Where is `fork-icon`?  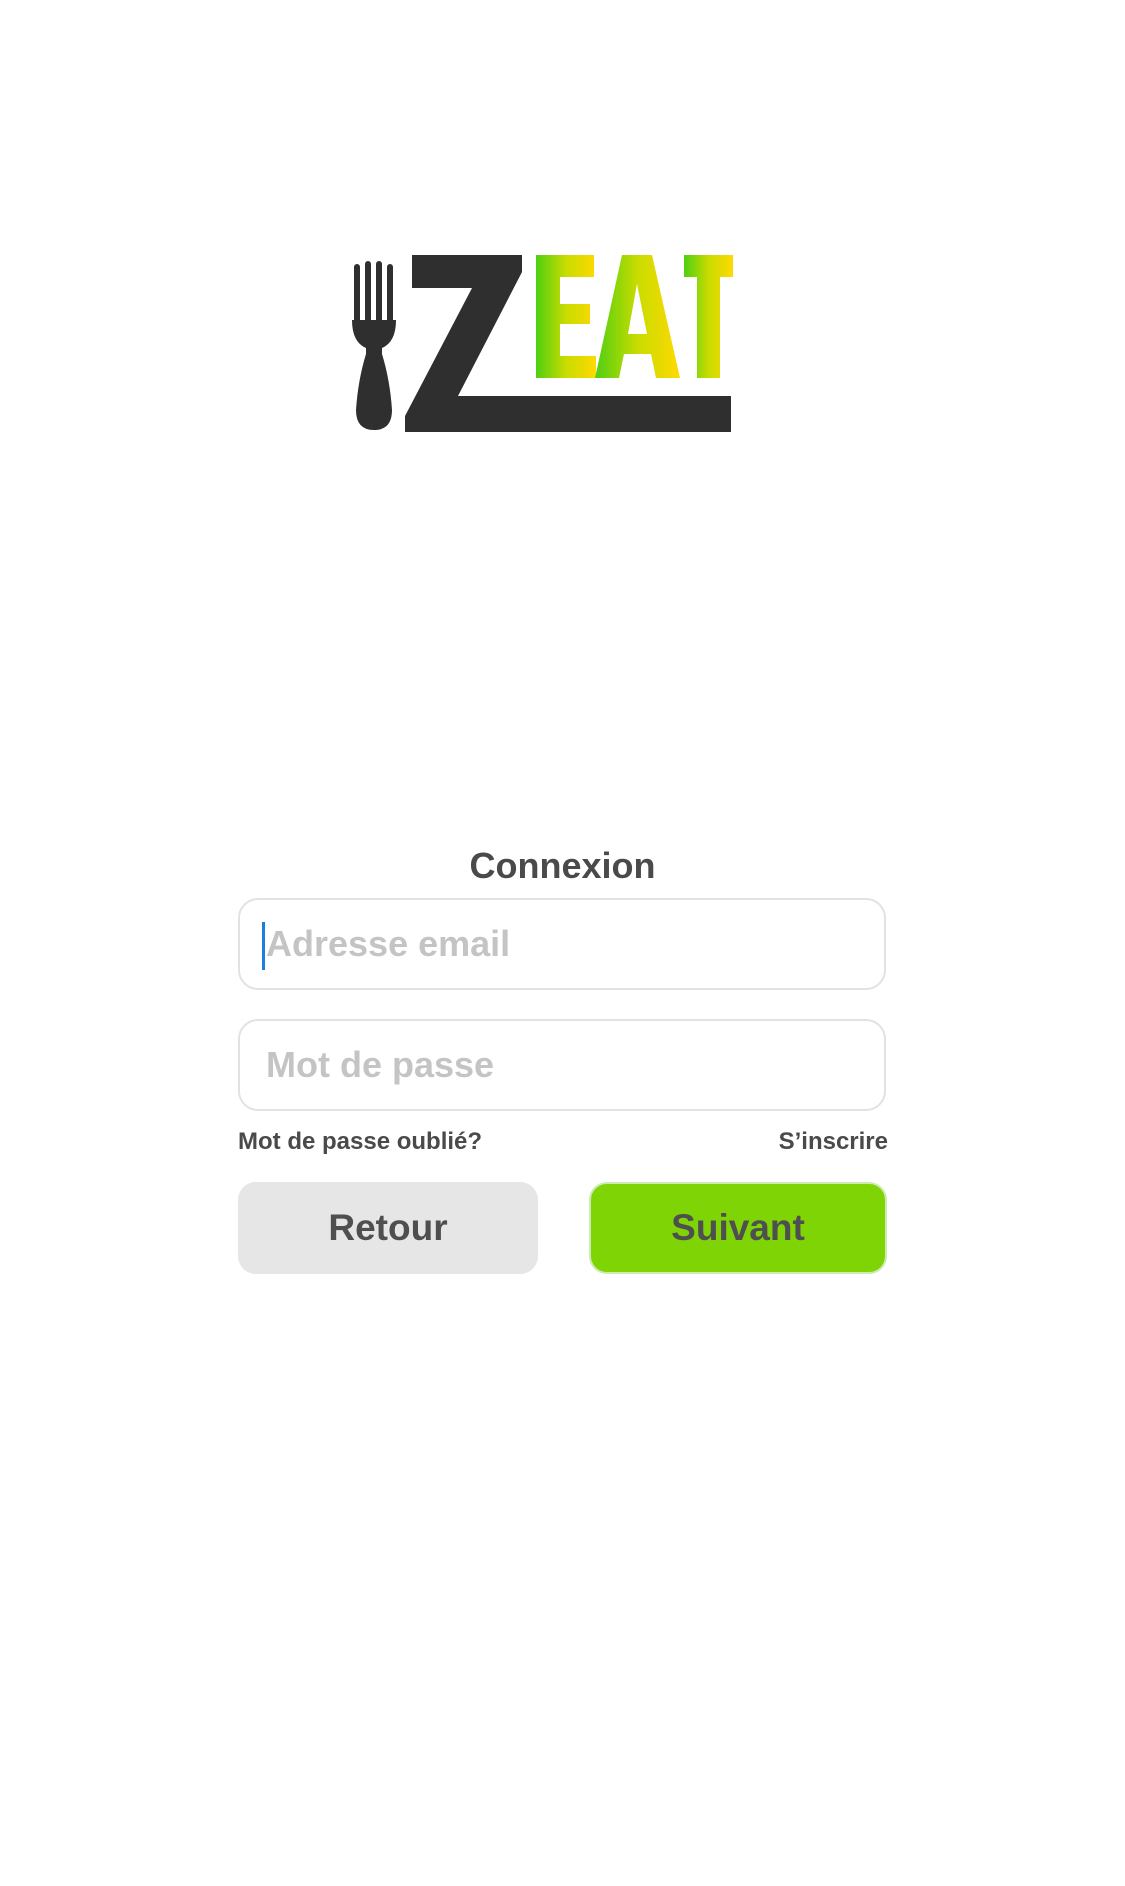 fork-icon is located at coordinates (374, 345).